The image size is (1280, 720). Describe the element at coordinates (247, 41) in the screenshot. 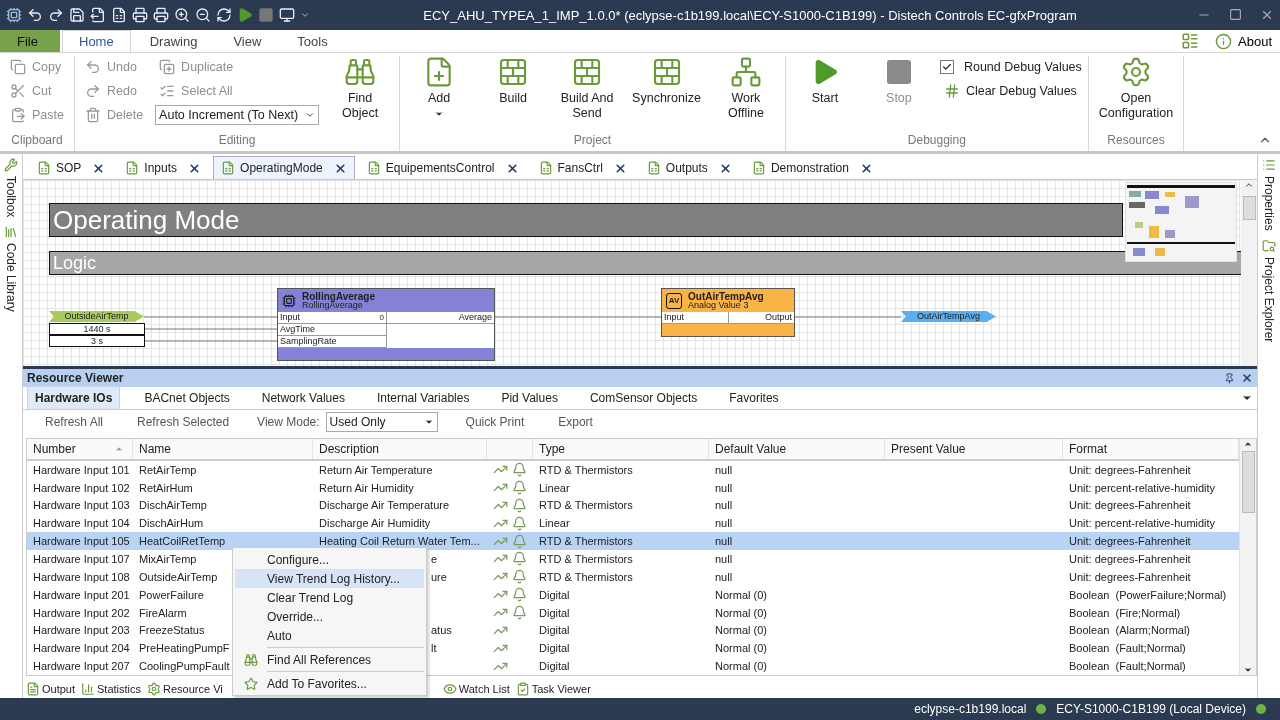

I see `ribbon-tab: View` at that location.